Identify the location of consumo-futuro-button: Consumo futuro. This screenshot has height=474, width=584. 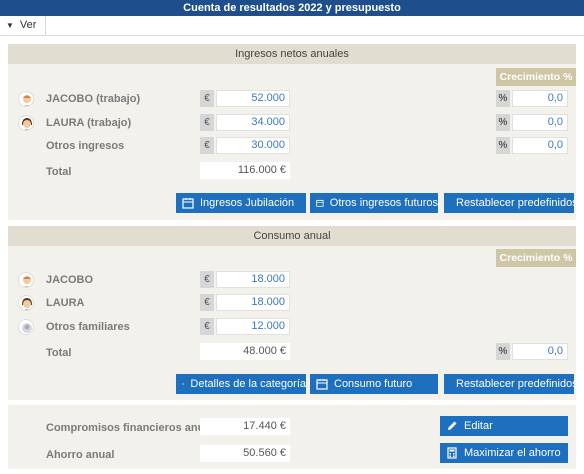
(374, 384).